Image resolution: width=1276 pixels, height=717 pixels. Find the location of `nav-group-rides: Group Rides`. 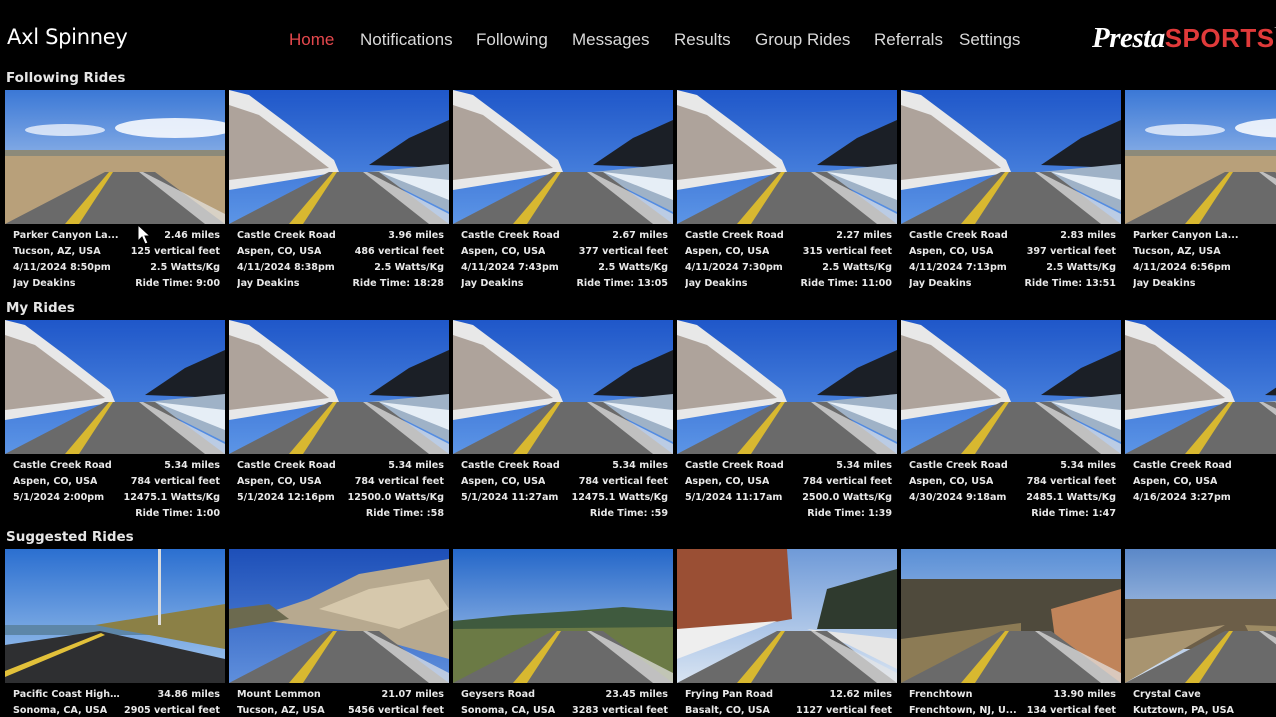

nav-group-rides: Group Rides is located at coordinates (802, 40).